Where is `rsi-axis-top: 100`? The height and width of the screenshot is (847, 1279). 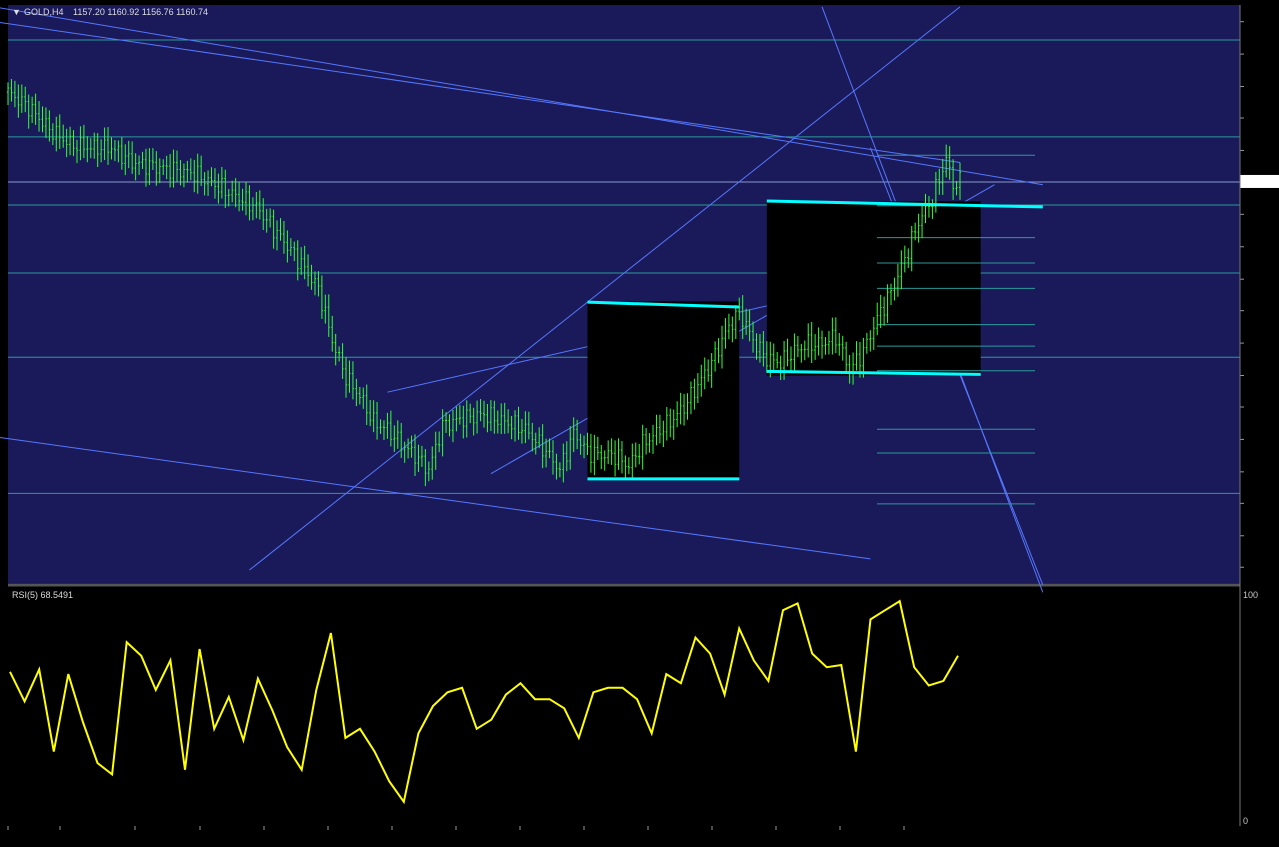
rsi-axis-top: 100 is located at coordinates (1250, 595).